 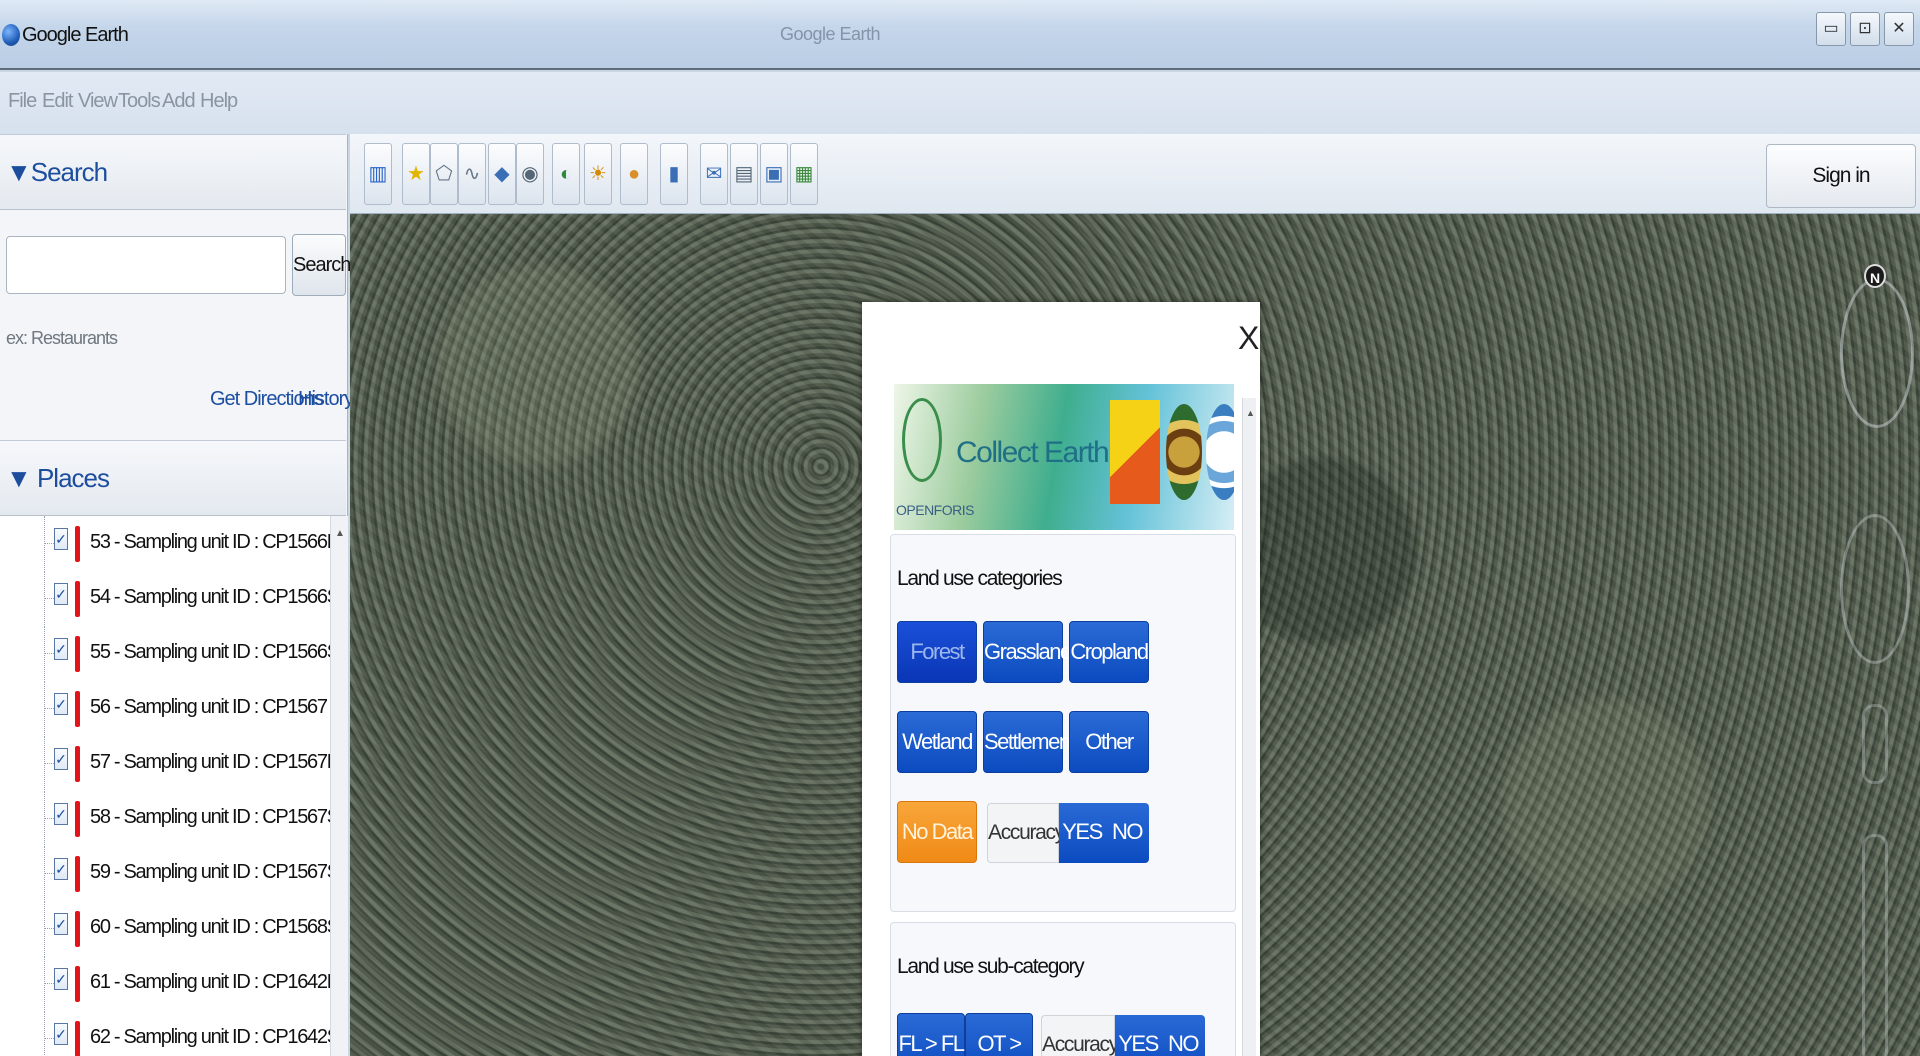 What do you see at coordinates (1027, 652) in the screenshot?
I see `grassland-button: Grassland` at bounding box center [1027, 652].